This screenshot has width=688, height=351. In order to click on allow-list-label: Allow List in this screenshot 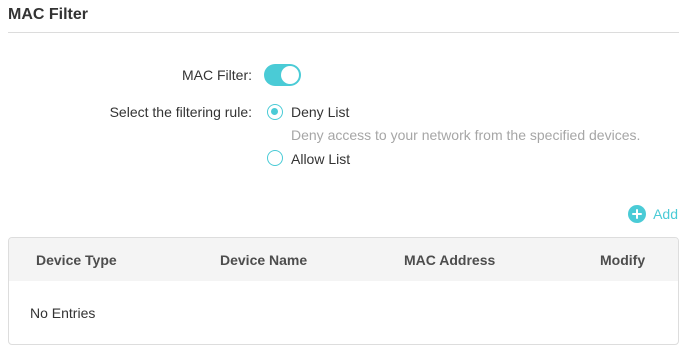, I will do `click(320, 159)`.